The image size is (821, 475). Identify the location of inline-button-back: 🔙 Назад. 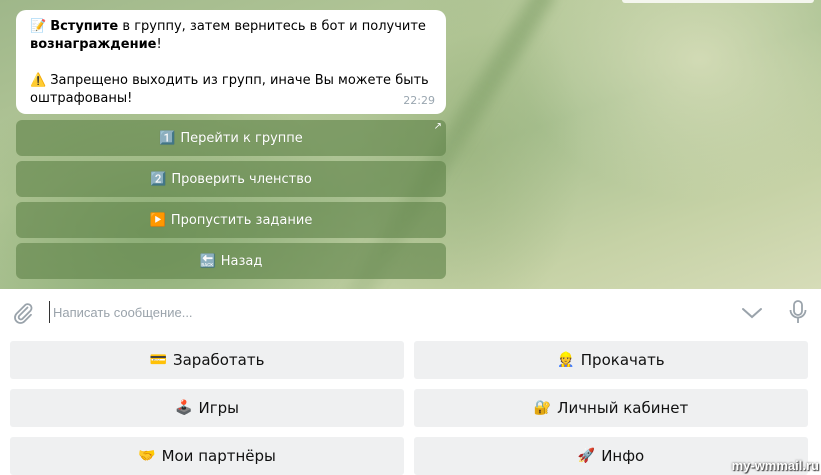
(231, 261).